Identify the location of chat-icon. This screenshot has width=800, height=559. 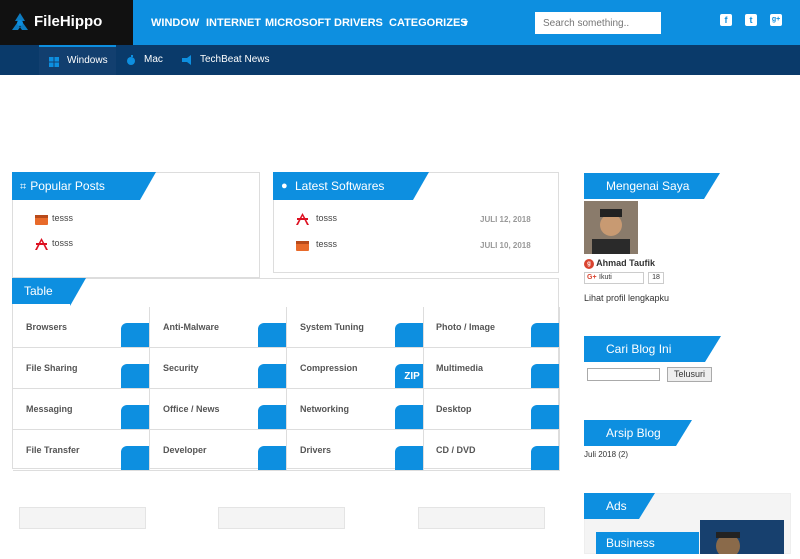
(135, 417).